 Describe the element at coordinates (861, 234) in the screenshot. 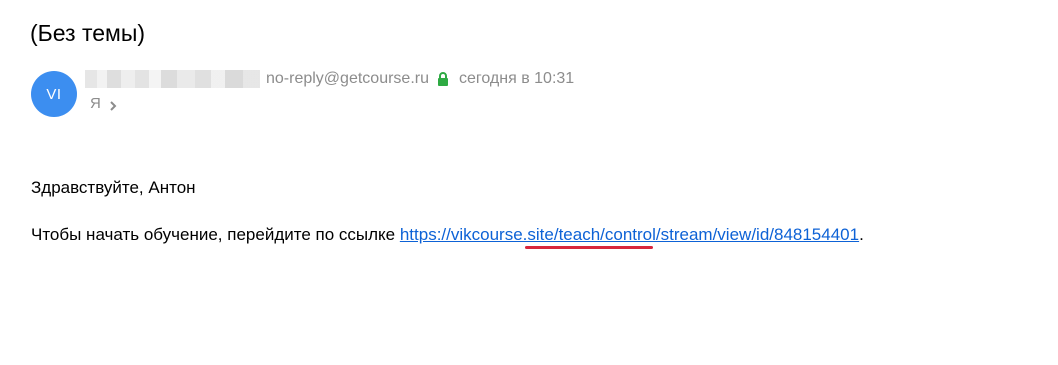

I see `body-text-suffix: .` at that location.